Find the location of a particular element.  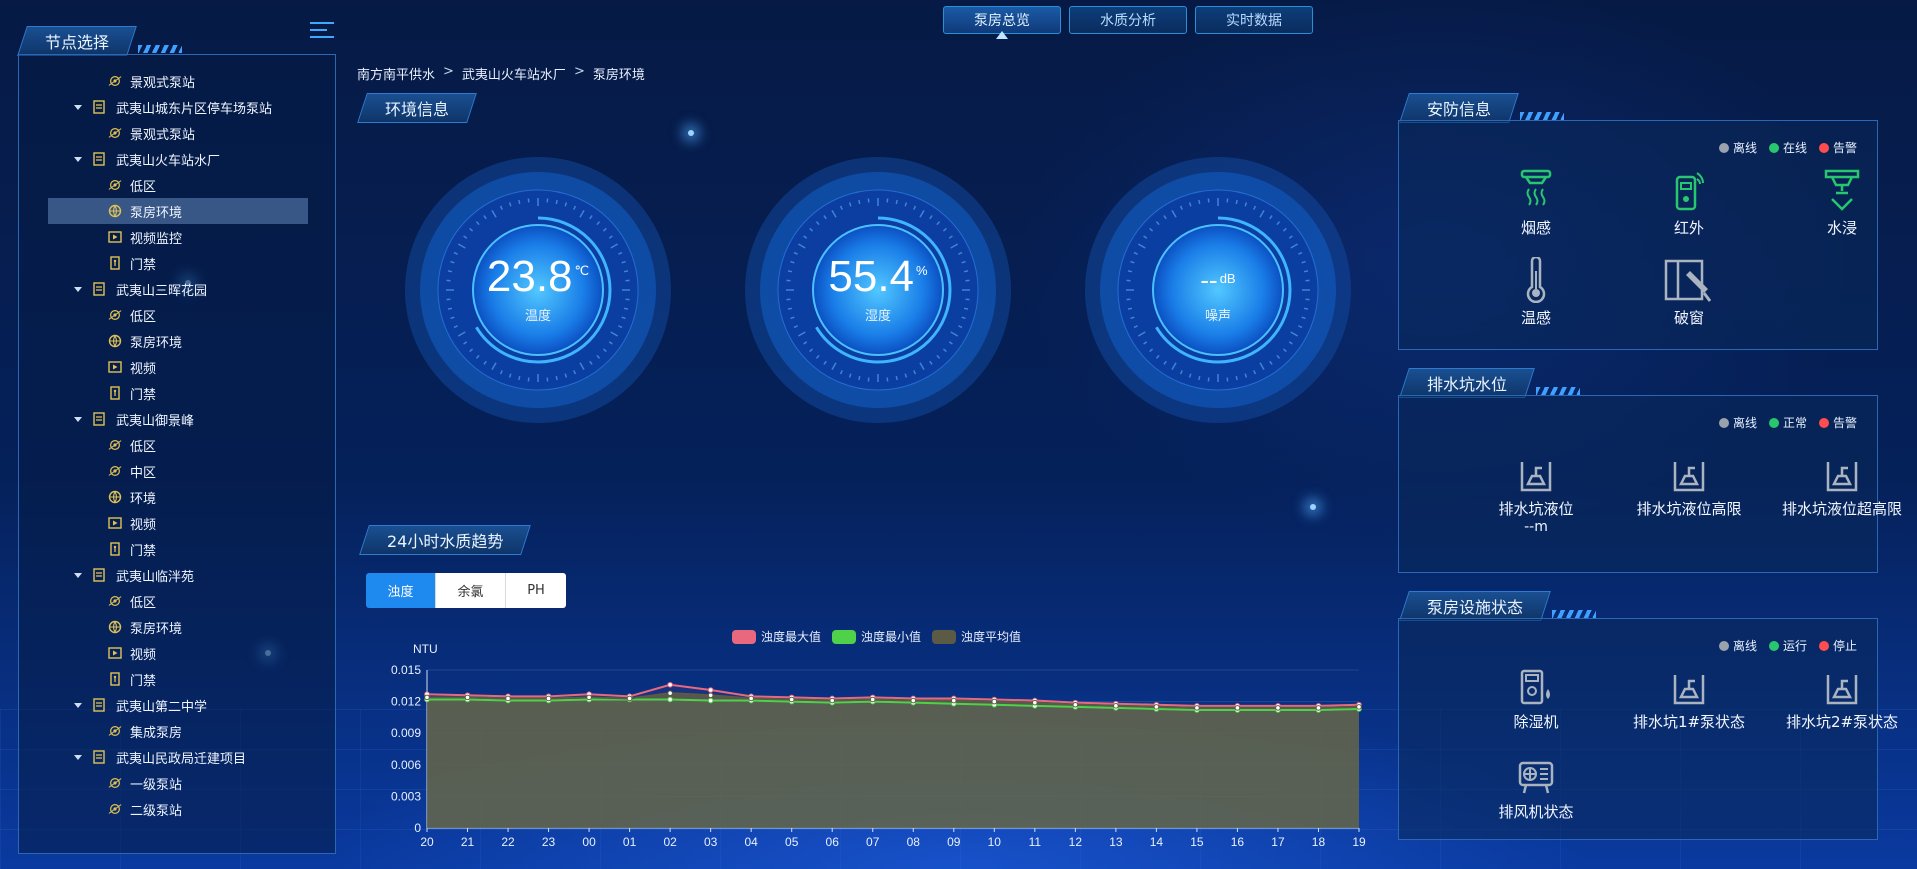

breadcrumb-item: 南方南平供水 is located at coordinates (396, 73).